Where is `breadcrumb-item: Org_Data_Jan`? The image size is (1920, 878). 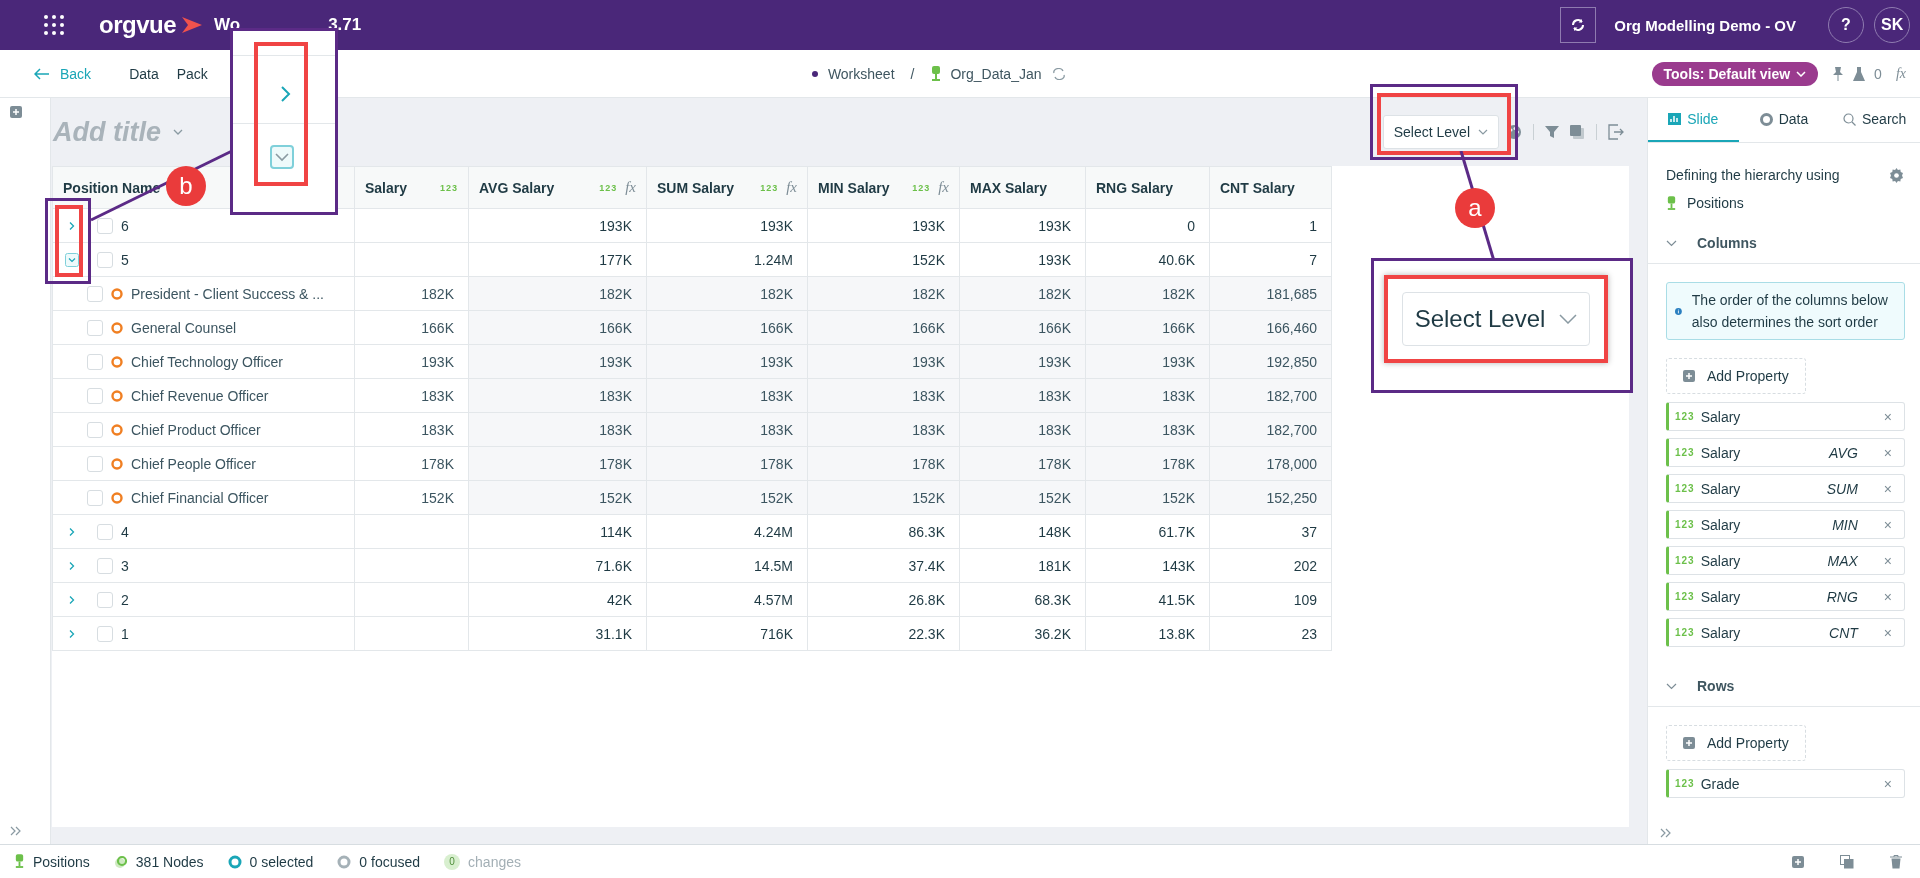
breadcrumb-item: Org_Data_Jan is located at coordinates (996, 73).